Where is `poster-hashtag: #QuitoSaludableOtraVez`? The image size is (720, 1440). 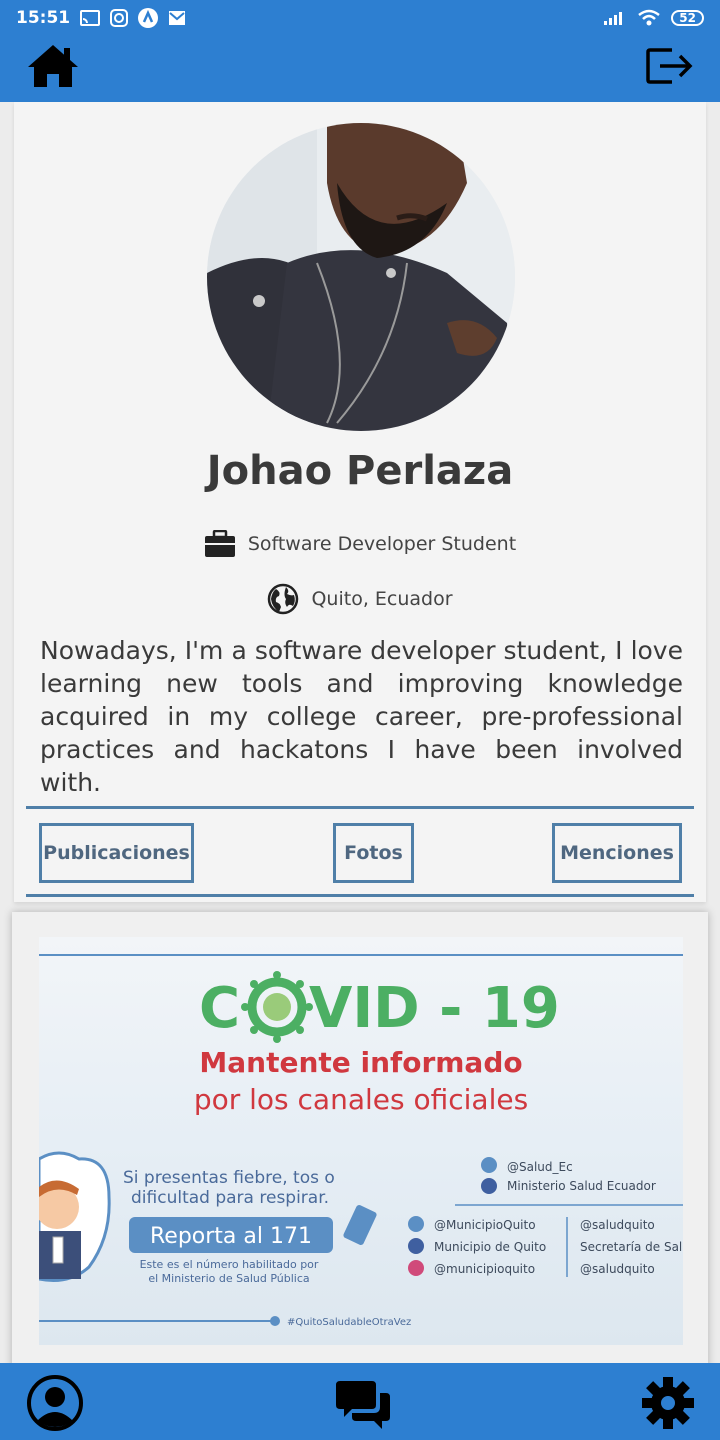
poster-hashtag: #QuitoSaludableOtraVez is located at coordinates (349, 1322).